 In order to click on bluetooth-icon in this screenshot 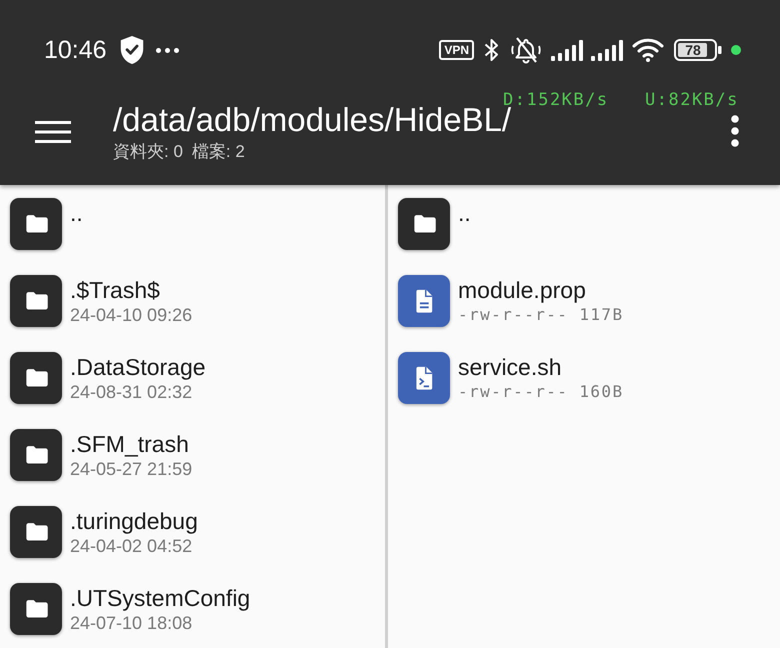, I will do `click(491, 50)`.